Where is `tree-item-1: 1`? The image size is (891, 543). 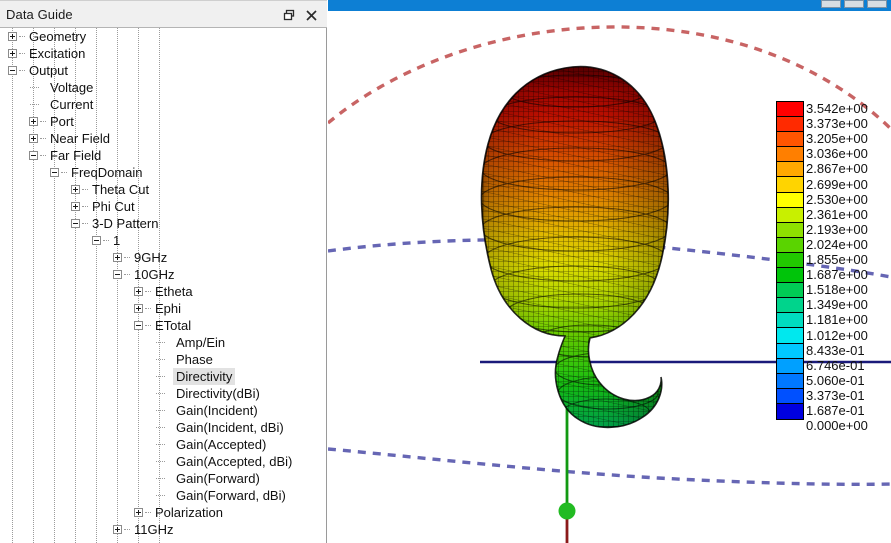
tree-item-1: 1 is located at coordinates (163, 240).